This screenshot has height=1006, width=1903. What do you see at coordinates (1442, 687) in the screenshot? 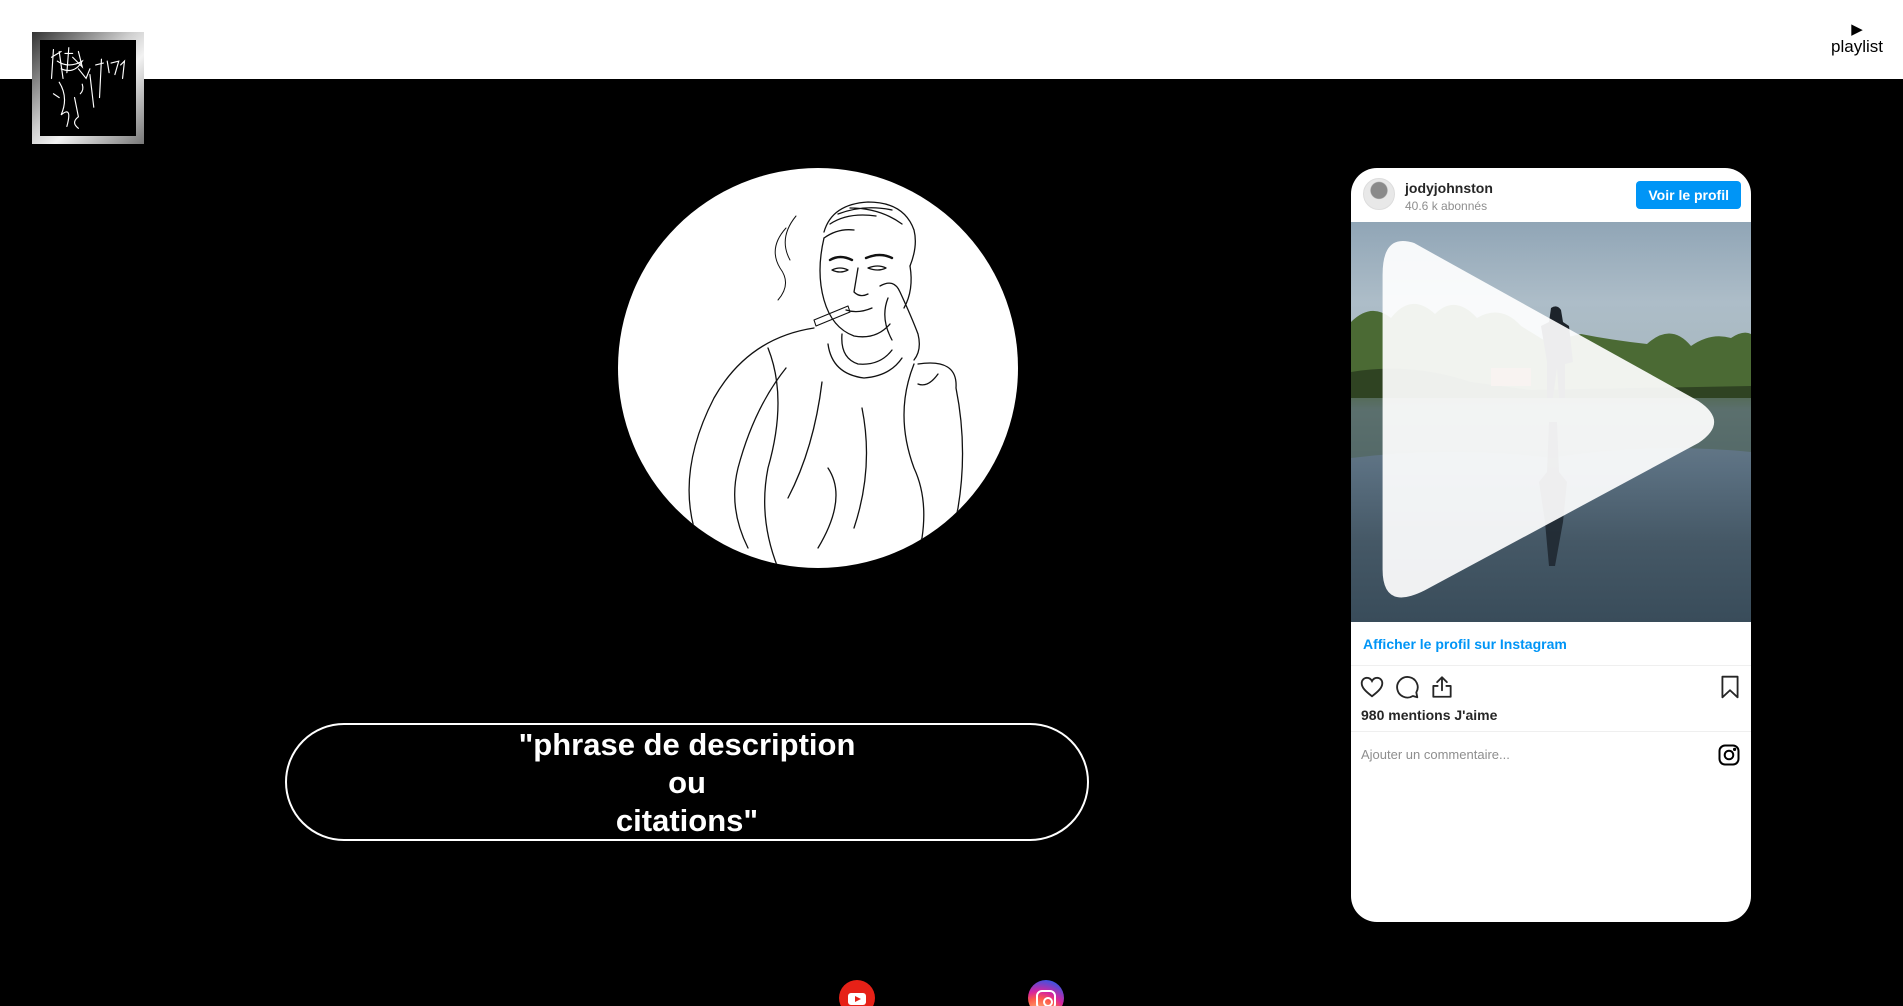
I see `share-icon` at bounding box center [1442, 687].